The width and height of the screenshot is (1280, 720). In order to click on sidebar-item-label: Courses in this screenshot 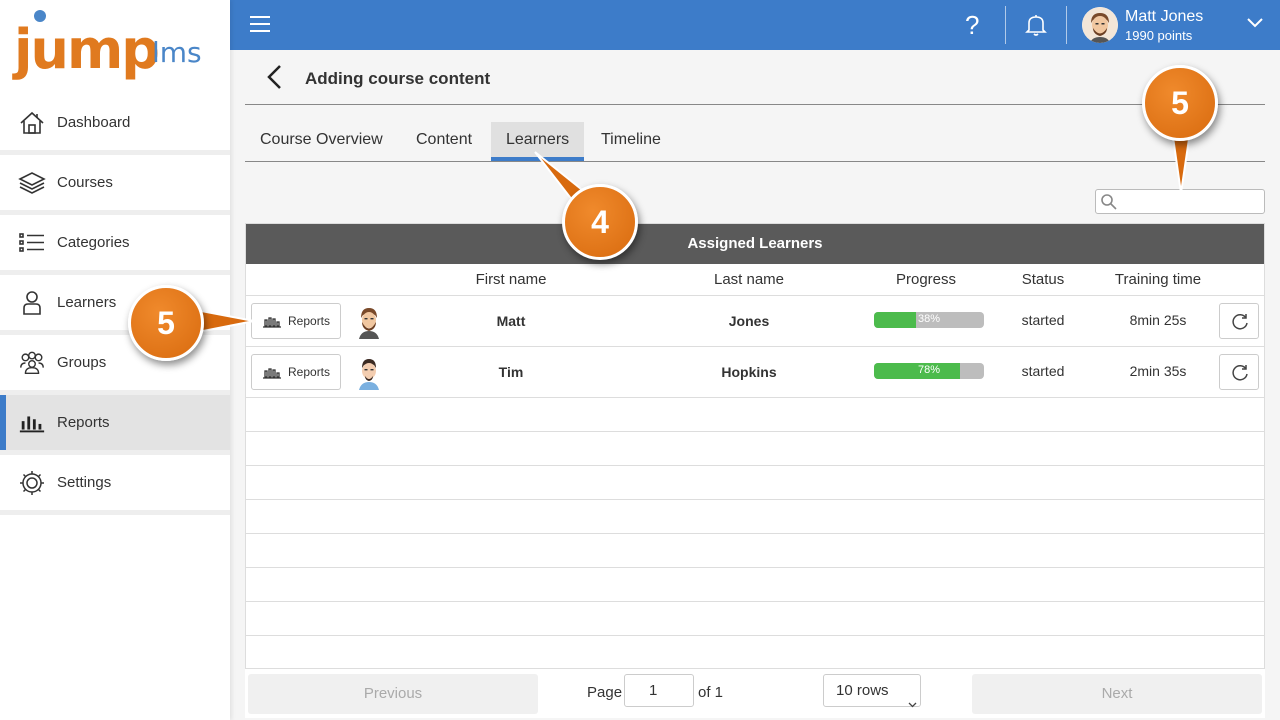, I will do `click(85, 182)`.